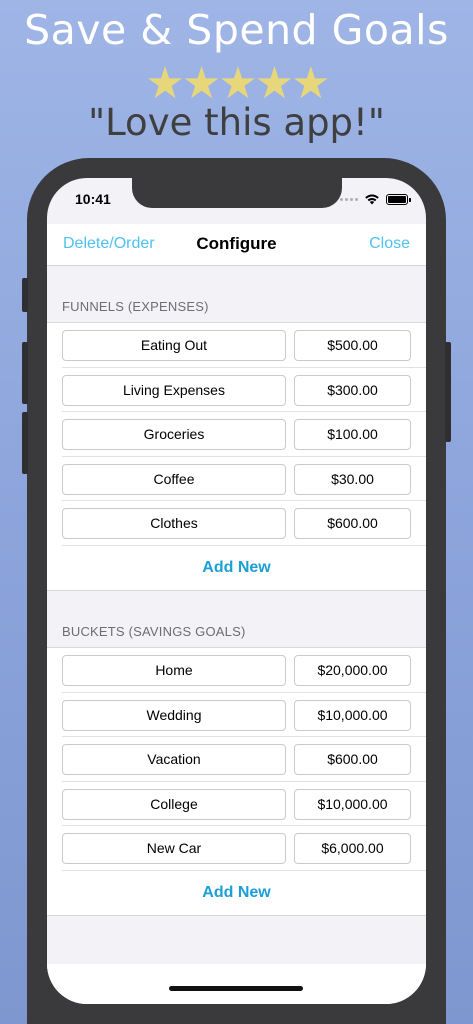 The height and width of the screenshot is (1024, 473). Describe the element at coordinates (398, 199) in the screenshot. I see `battery-icon` at that location.